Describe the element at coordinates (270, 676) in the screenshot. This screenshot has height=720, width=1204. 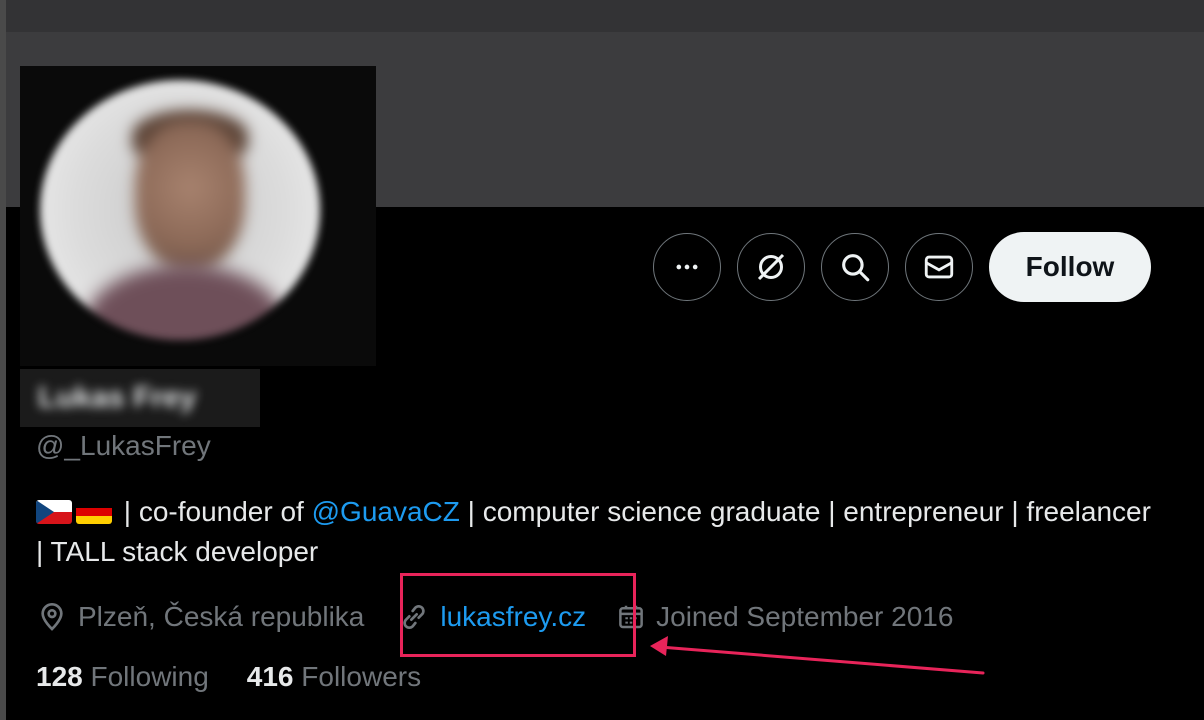
I see `followers-count: 416` at that location.